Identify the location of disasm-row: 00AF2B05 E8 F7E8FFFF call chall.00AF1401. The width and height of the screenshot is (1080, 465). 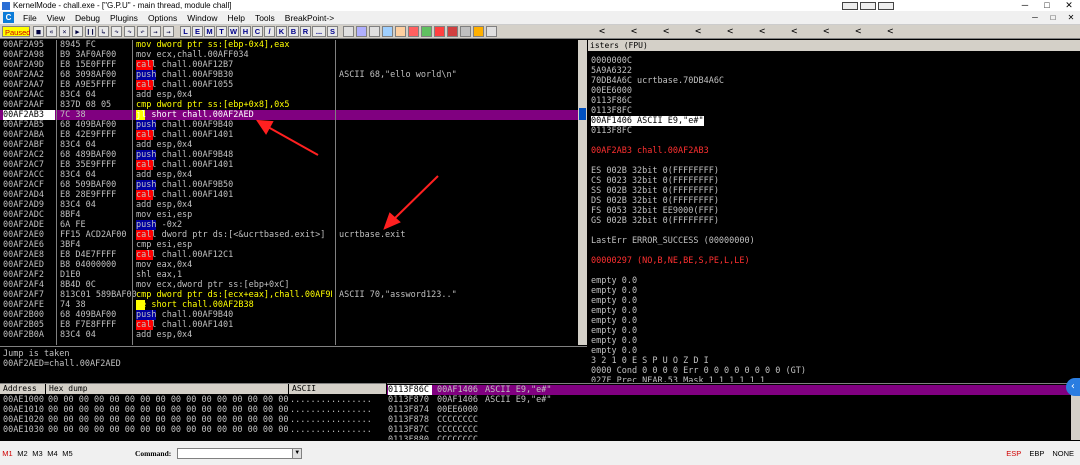
(293, 325).